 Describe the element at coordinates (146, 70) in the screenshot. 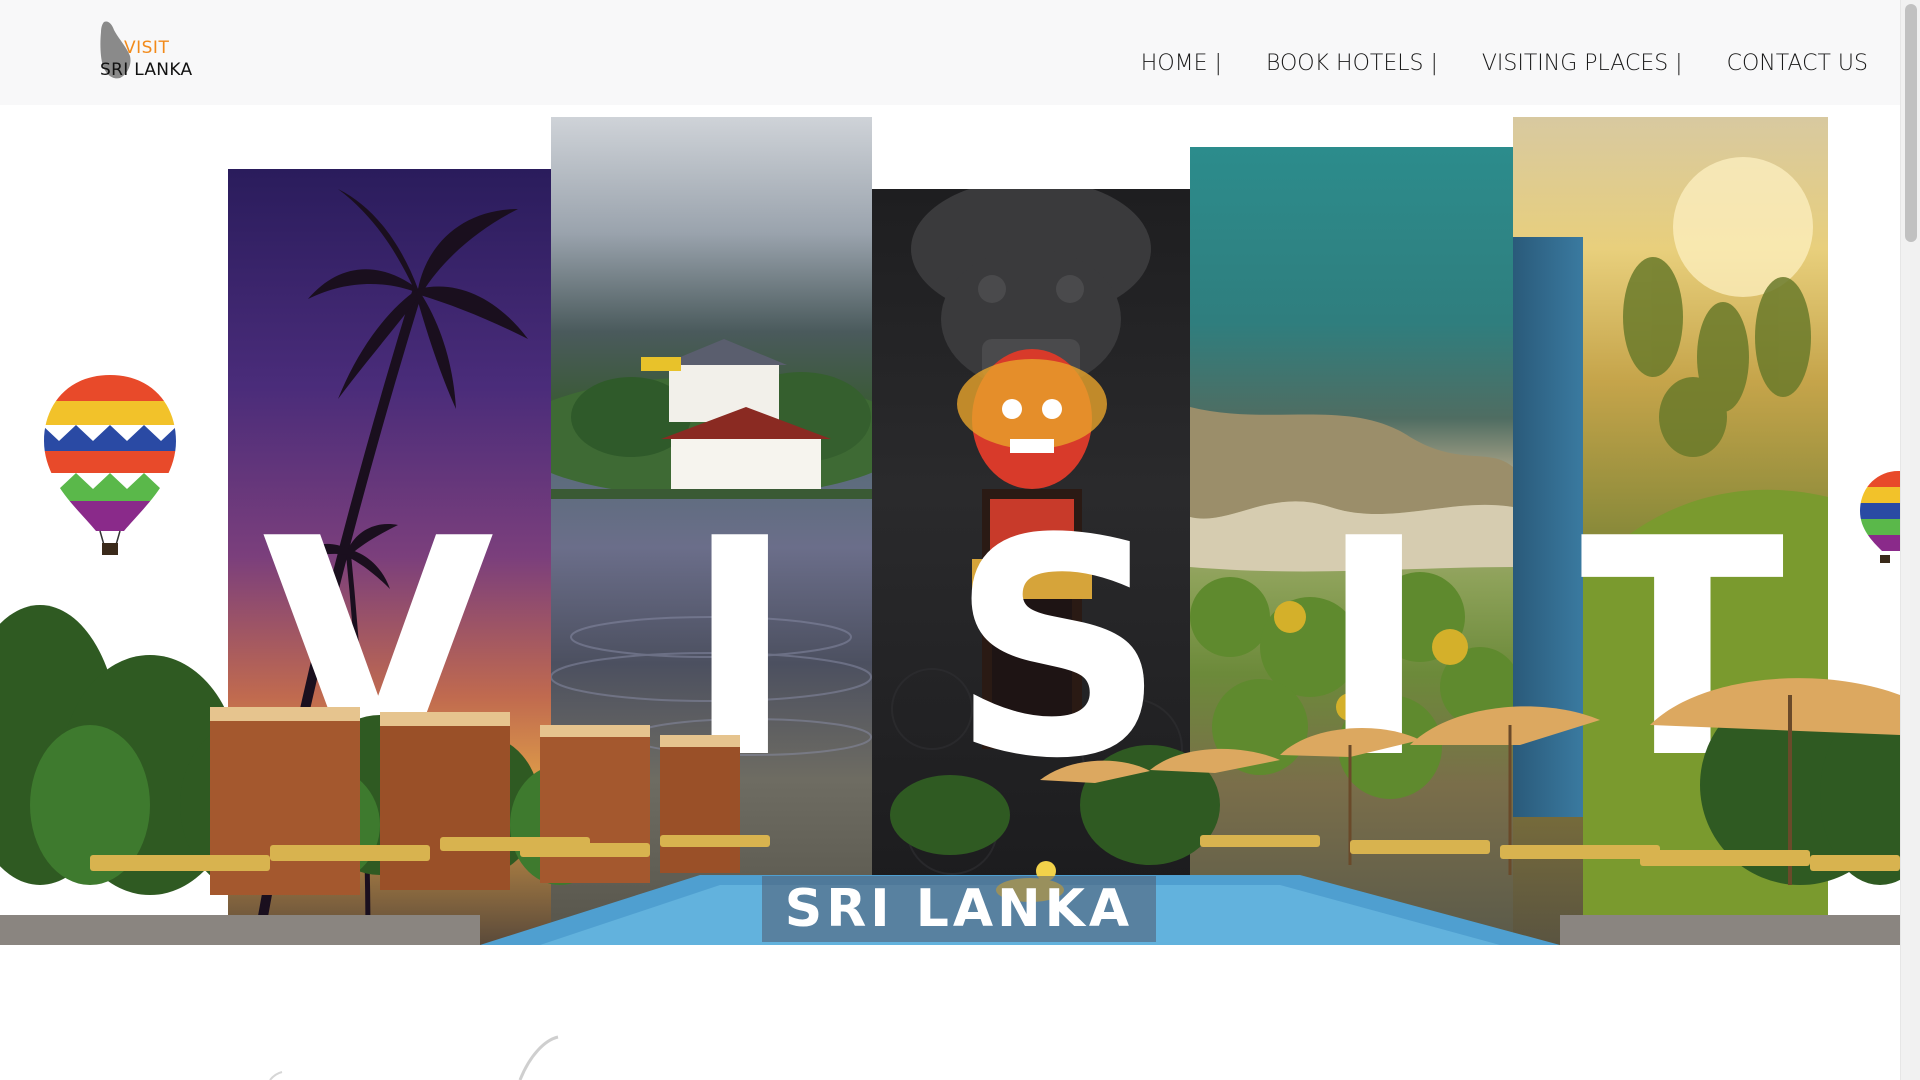

I see `logo-text-sri-lanka: SRI LANKA` at that location.